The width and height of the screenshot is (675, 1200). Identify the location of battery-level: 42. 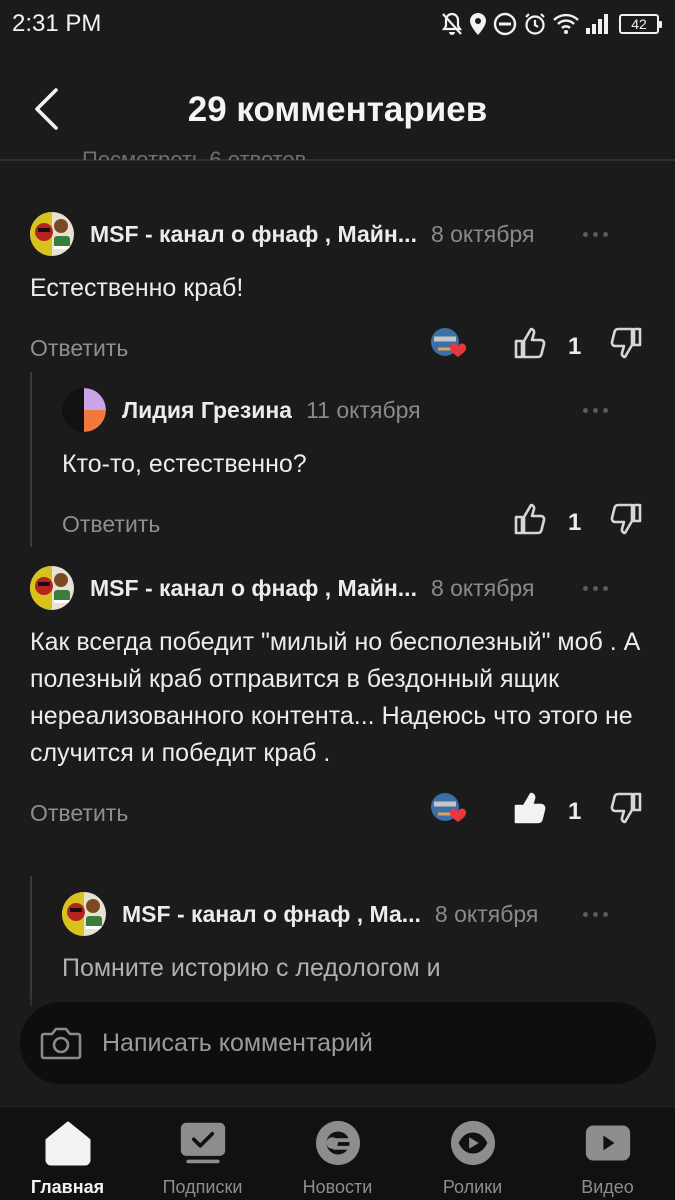
(639, 24).